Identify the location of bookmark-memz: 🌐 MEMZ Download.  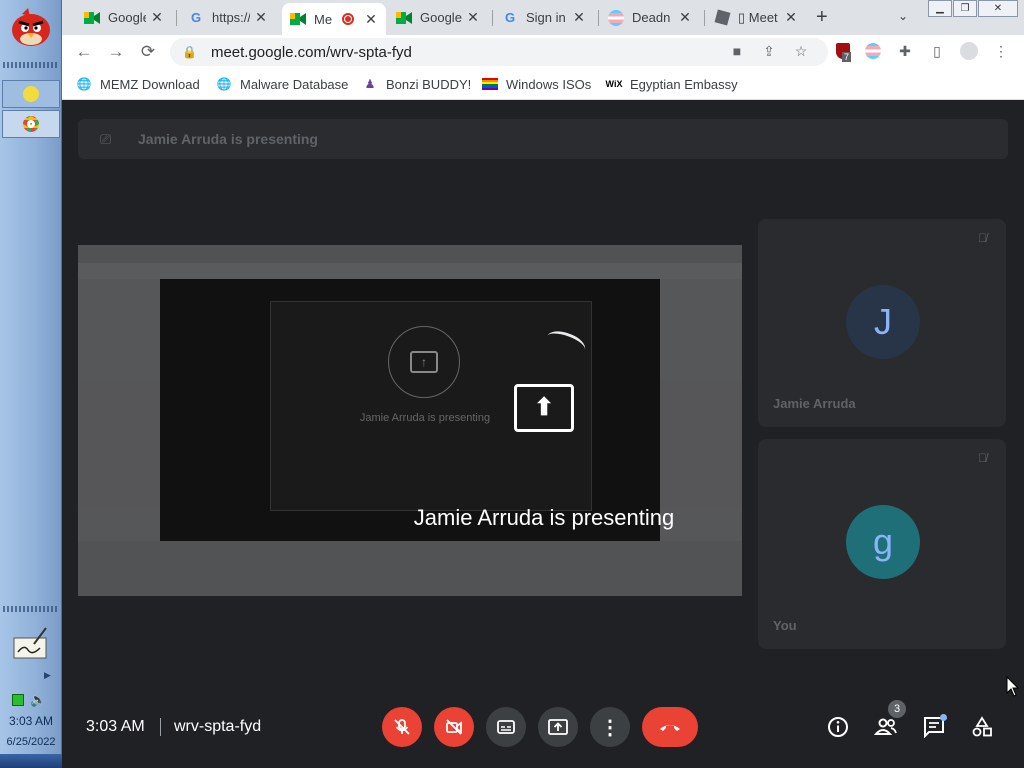
(138, 84).